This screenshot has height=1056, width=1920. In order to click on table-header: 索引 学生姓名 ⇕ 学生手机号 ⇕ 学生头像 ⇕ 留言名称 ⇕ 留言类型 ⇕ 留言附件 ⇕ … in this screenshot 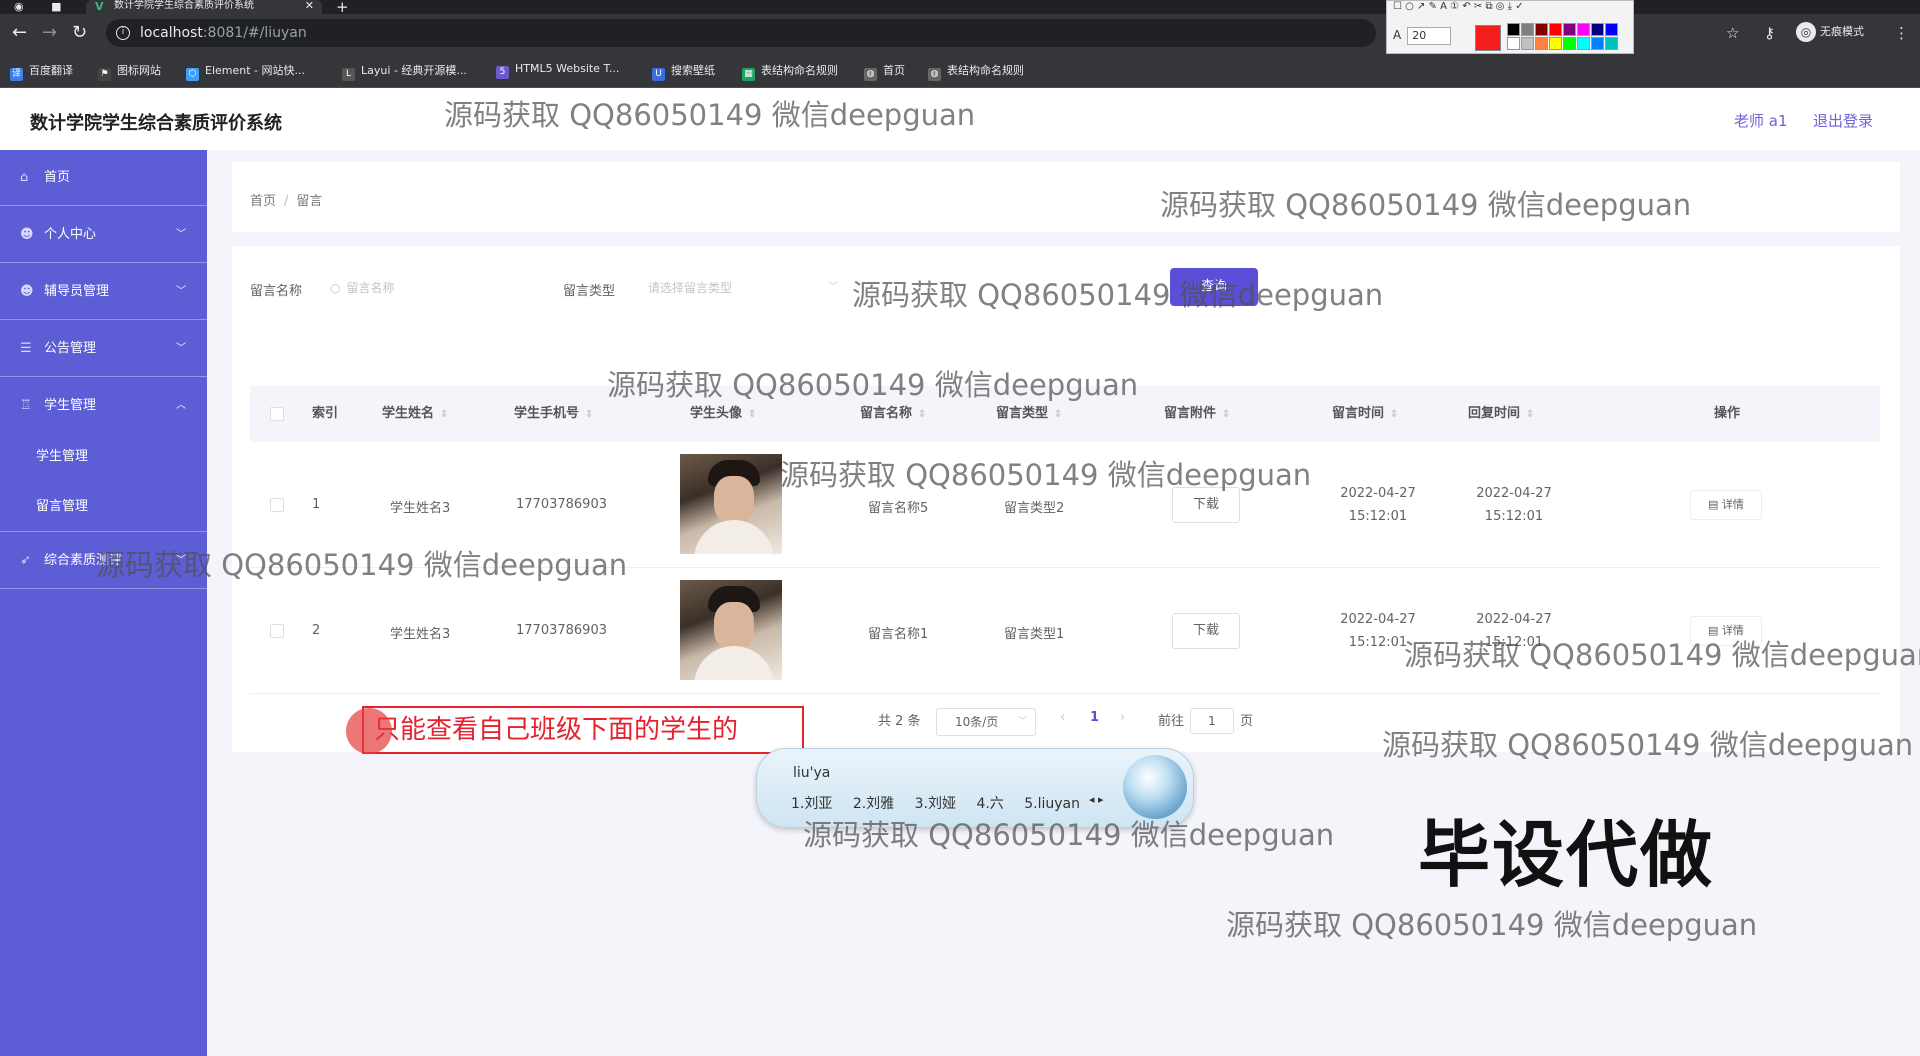, I will do `click(1065, 414)`.